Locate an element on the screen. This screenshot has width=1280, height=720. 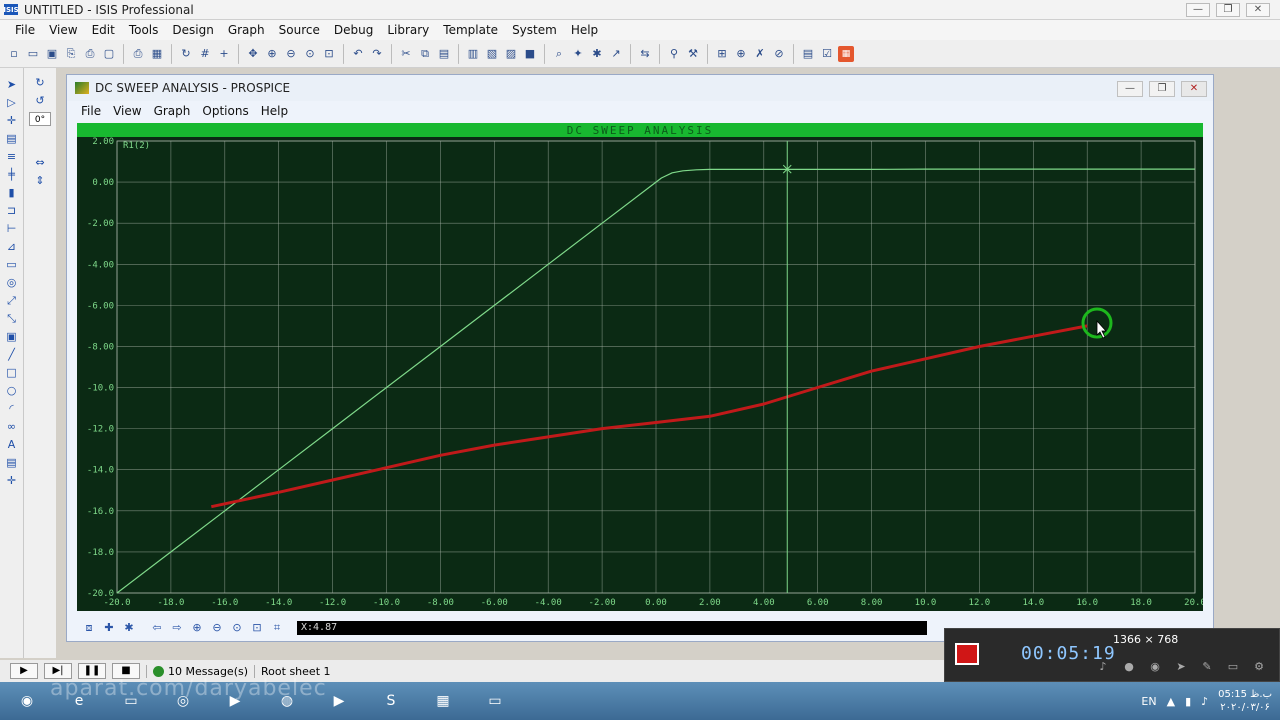
grid-icon: # is located at coordinates (205, 54).